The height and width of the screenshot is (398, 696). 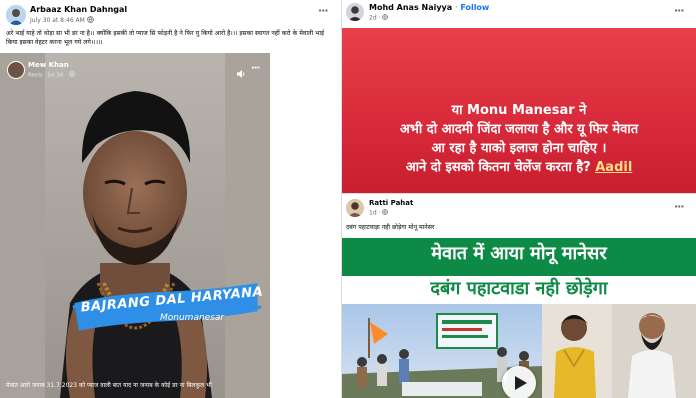 I want to click on card-line-1: या Monu Manesar ने, so click(x=519, y=110).